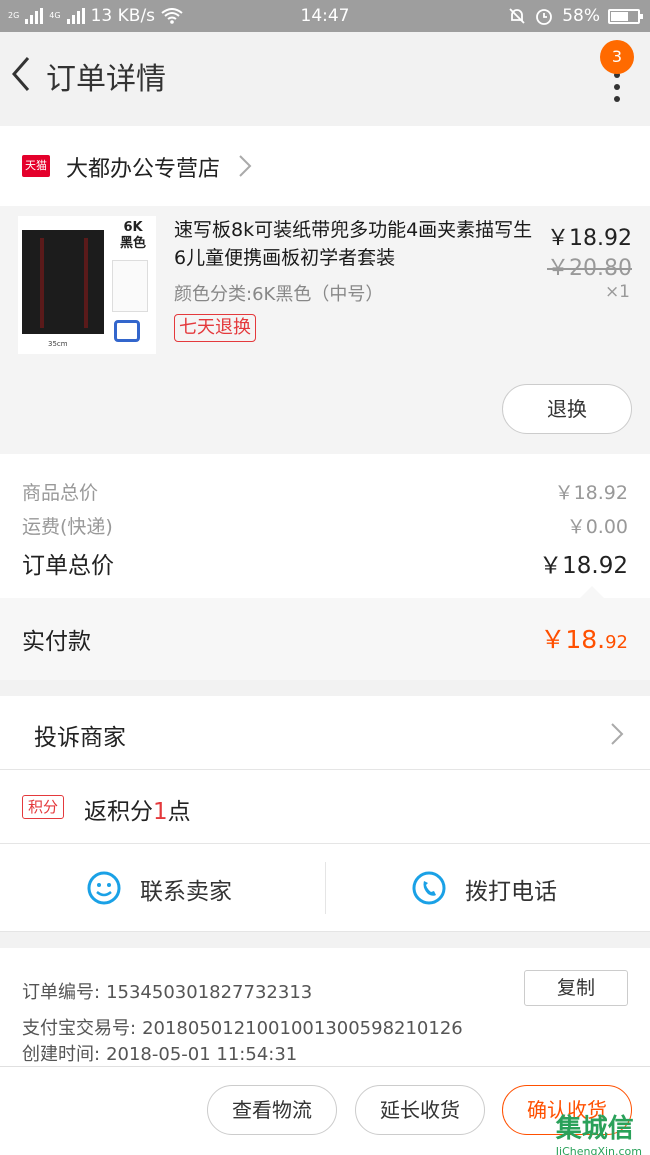 Image resolution: width=650 pixels, height=1155 pixels. Describe the element at coordinates (325, 733) in the screenshot. I see `complain-seller-row: 投诉商家` at that location.